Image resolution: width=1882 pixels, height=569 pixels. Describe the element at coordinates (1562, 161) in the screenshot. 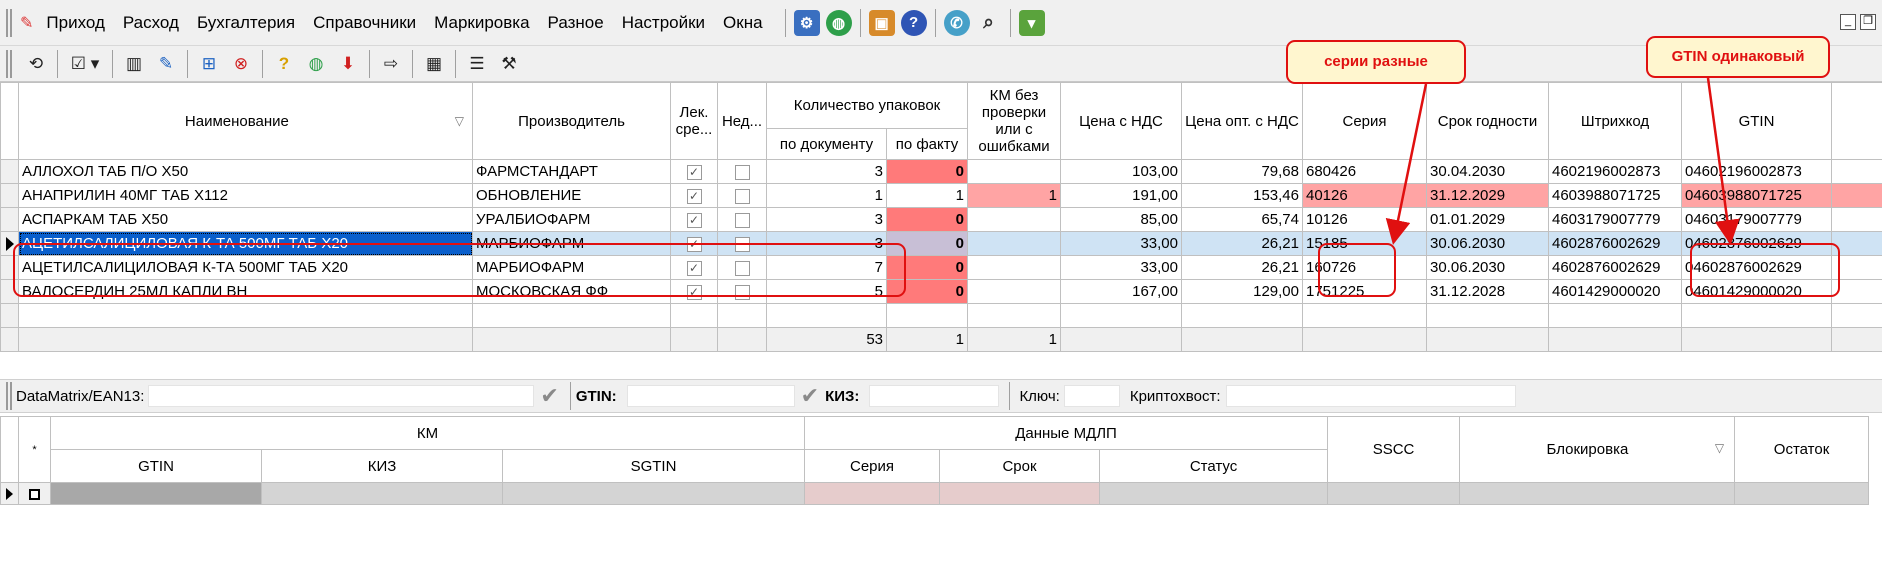

I see `annotation-arrows` at that location.